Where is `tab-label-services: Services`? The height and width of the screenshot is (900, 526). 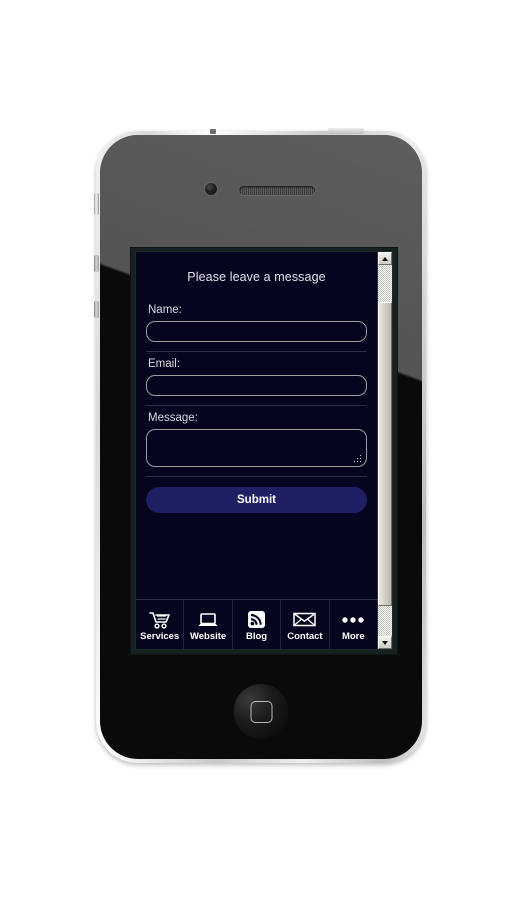
tab-label-services: Services is located at coordinates (160, 637).